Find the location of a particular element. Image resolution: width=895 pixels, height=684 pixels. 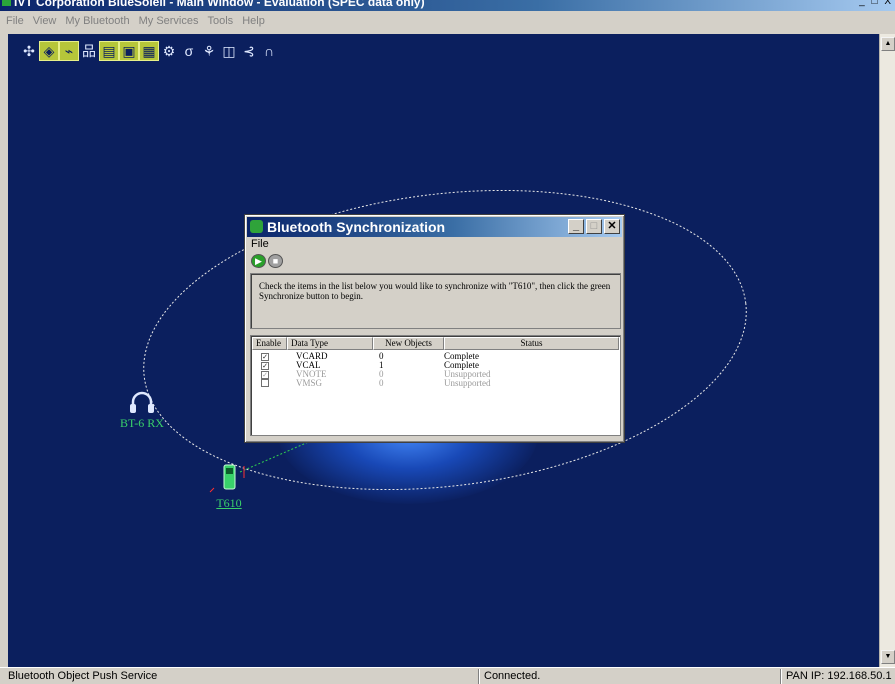

maximize-button: □ is located at coordinates (594, 226).